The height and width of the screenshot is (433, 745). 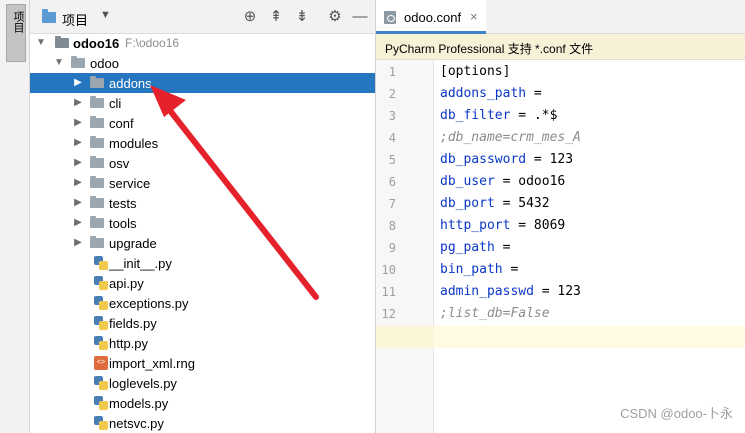 What do you see at coordinates (390, 17) in the screenshot?
I see `config-file-icon` at bounding box center [390, 17].